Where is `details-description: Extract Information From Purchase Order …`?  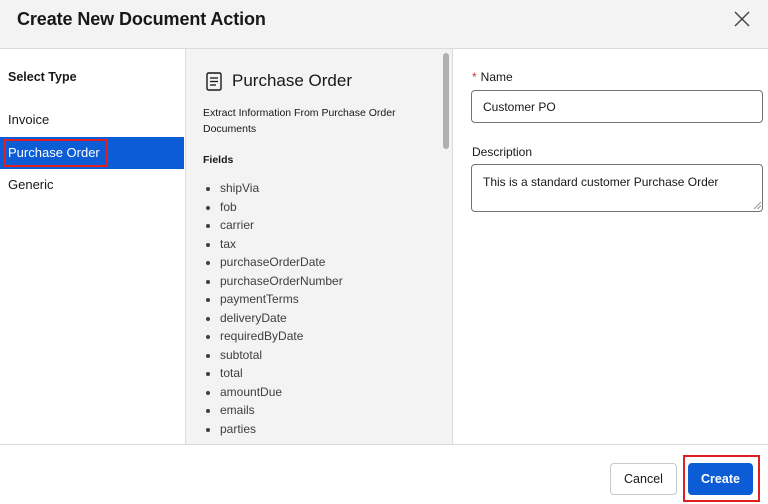 details-description: Extract Information From Purchase Order … is located at coordinates (299, 121).